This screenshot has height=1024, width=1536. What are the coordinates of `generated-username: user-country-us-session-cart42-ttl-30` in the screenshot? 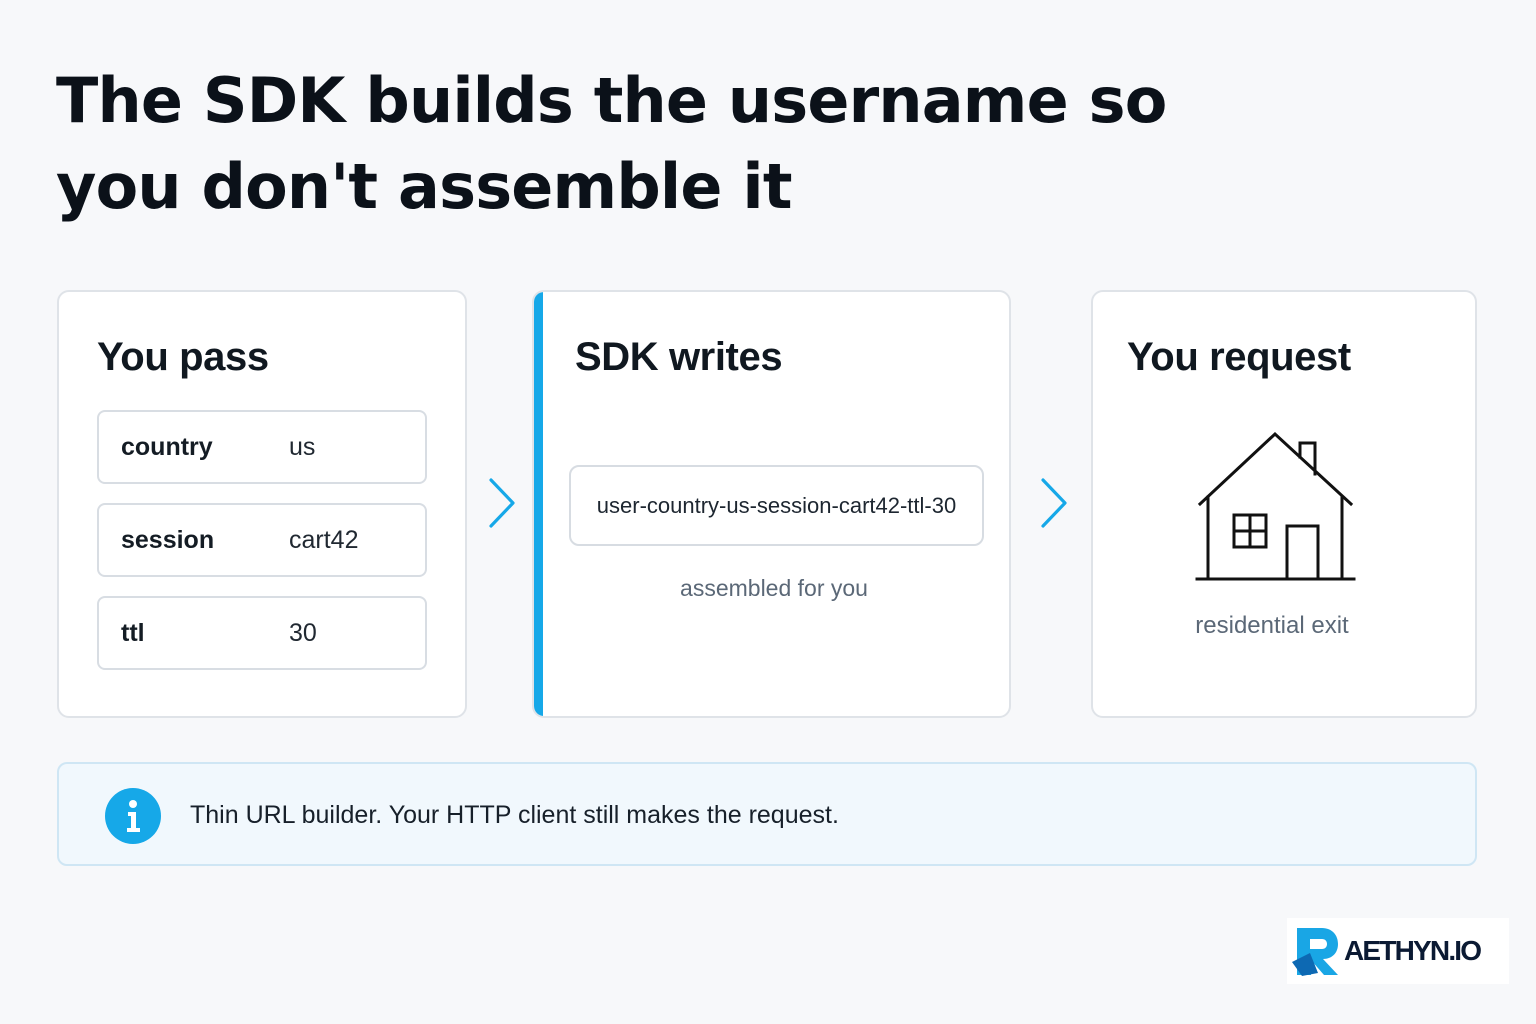 It's located at (776, 505).